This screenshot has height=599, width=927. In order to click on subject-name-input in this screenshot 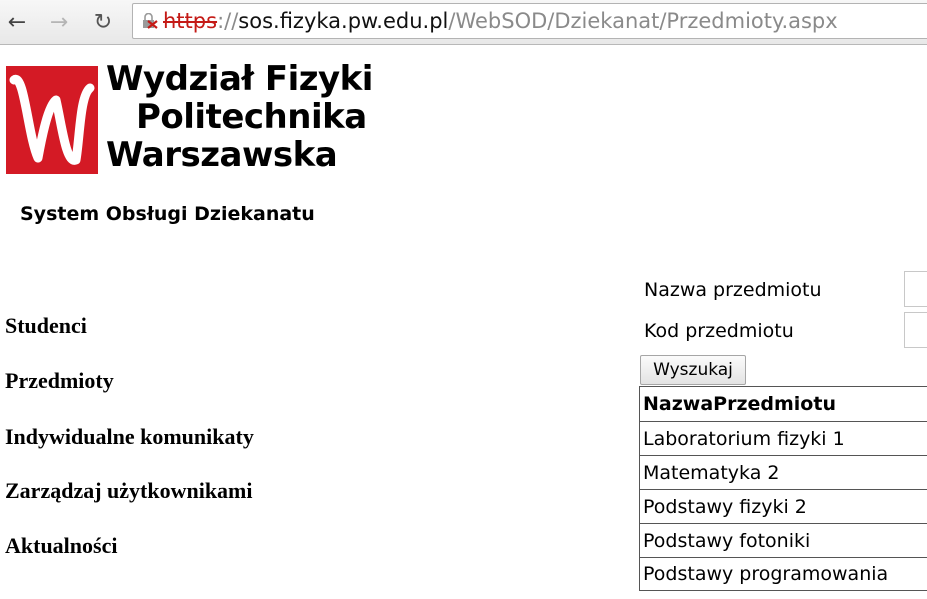, I will do `click(915, 289)`.